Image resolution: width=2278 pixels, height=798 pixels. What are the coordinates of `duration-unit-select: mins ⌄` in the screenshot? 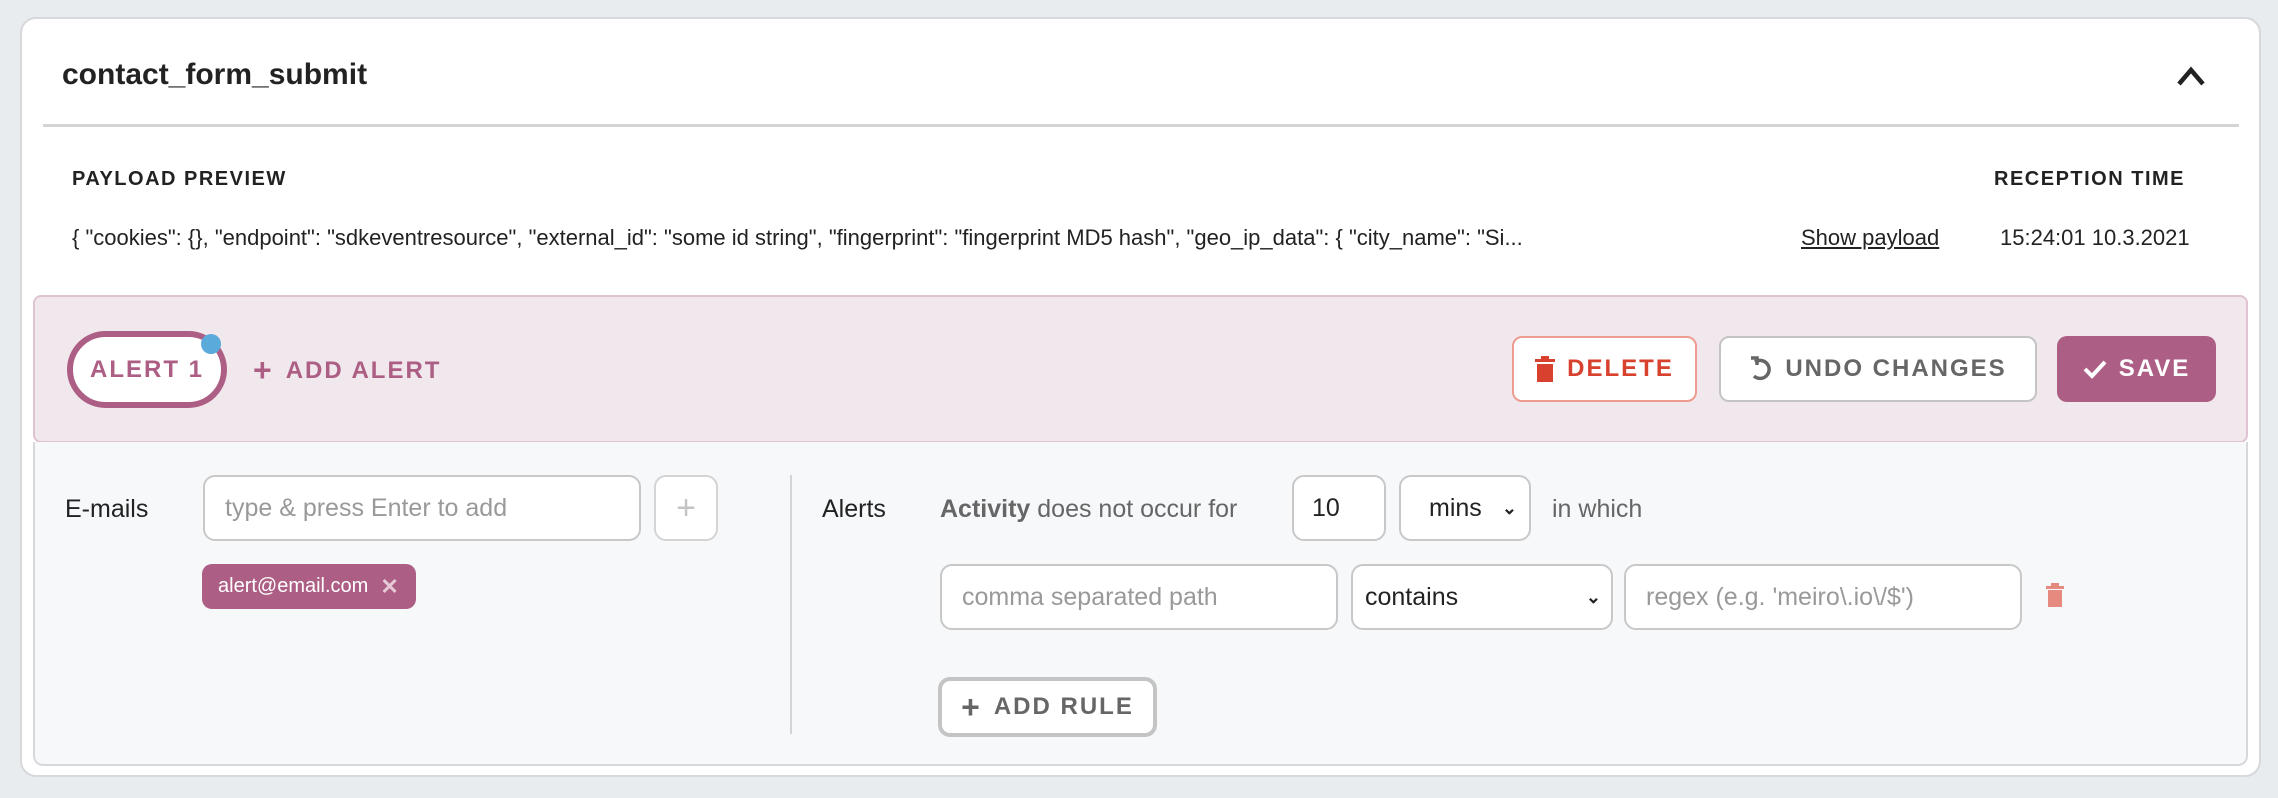 It's located at (1465, 508).